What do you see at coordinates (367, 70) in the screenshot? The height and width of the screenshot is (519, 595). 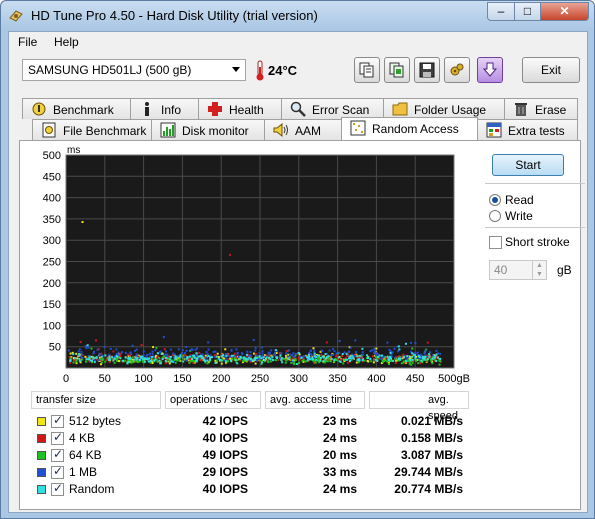 I see `copy-info-button` at bounding box center [367, 70].